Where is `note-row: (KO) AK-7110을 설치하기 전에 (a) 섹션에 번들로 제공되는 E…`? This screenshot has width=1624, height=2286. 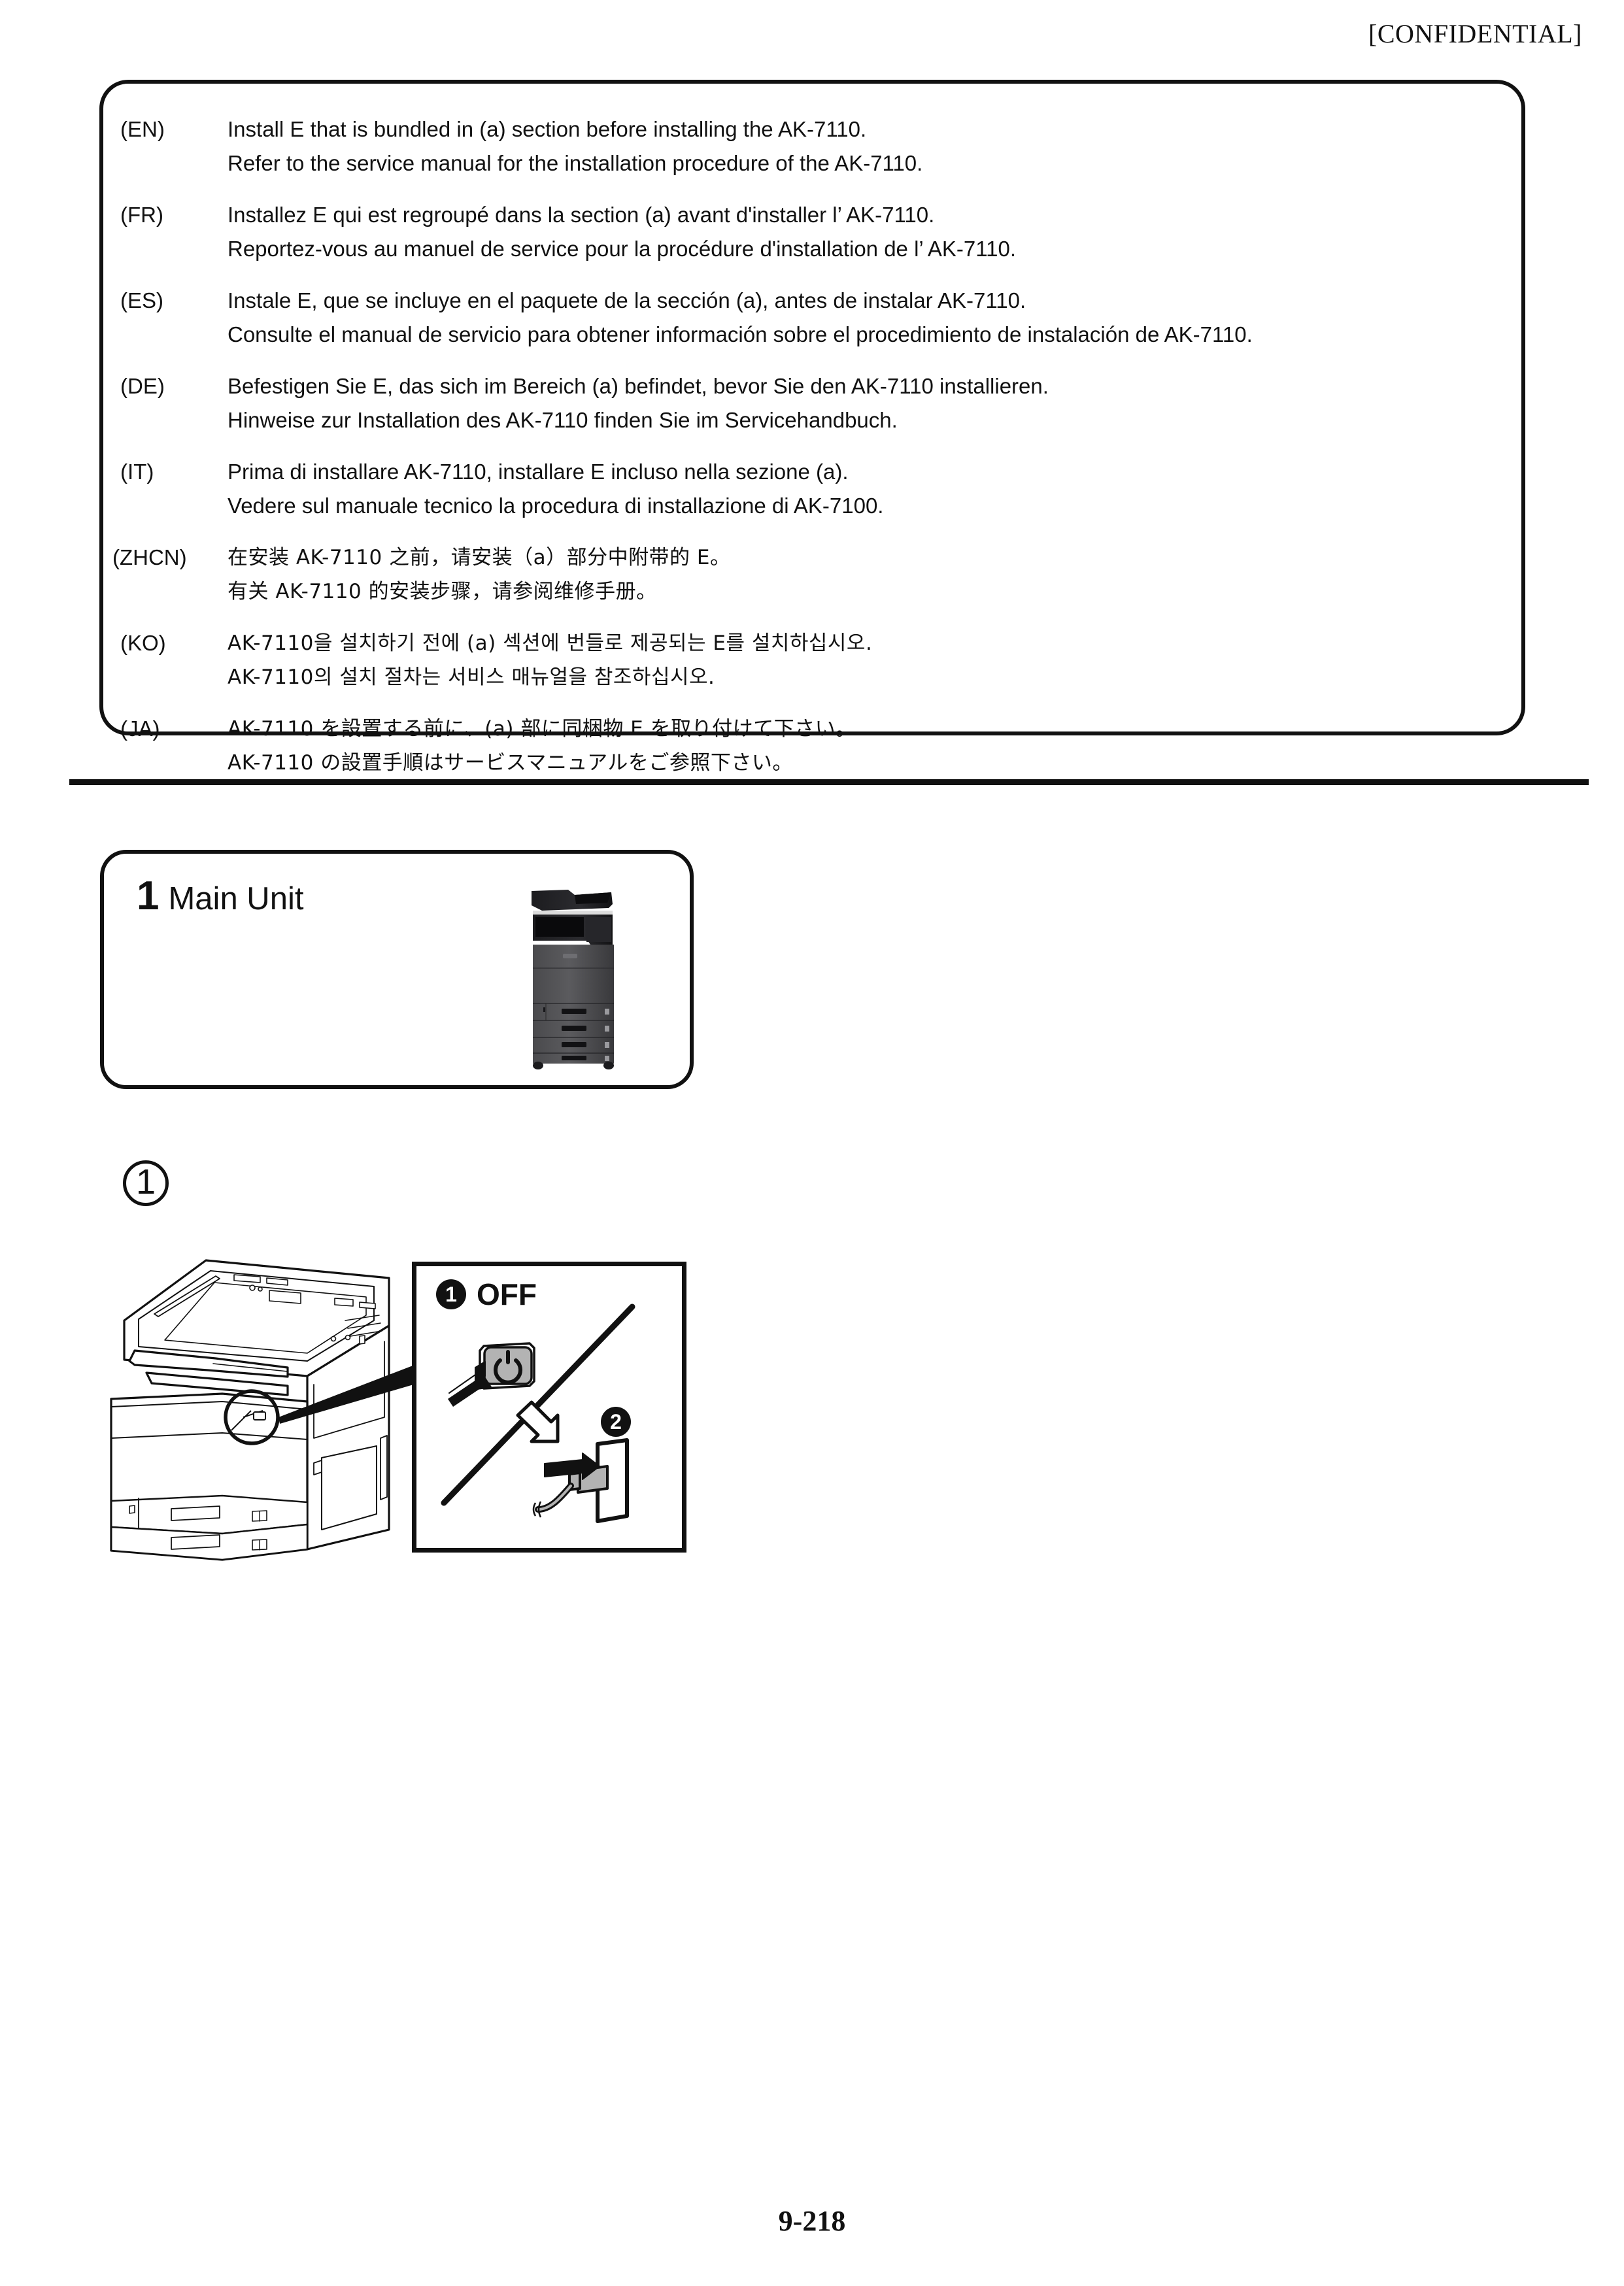 note-row: (KO) AK-7110을 설치하기 전에 (a) 섹션에 번들로 제공되는 E… is located at coordinates (812, 660).